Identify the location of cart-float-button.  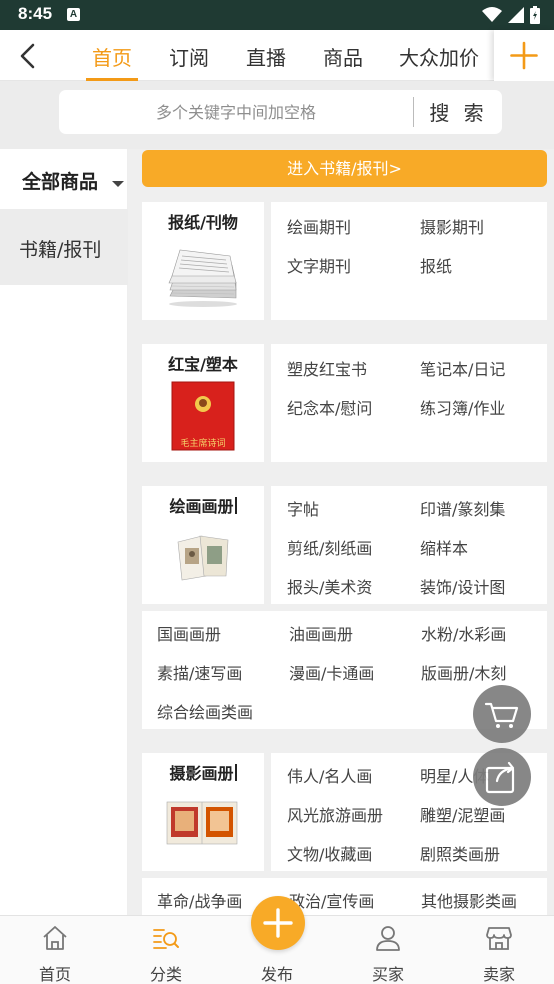
(502, 714).